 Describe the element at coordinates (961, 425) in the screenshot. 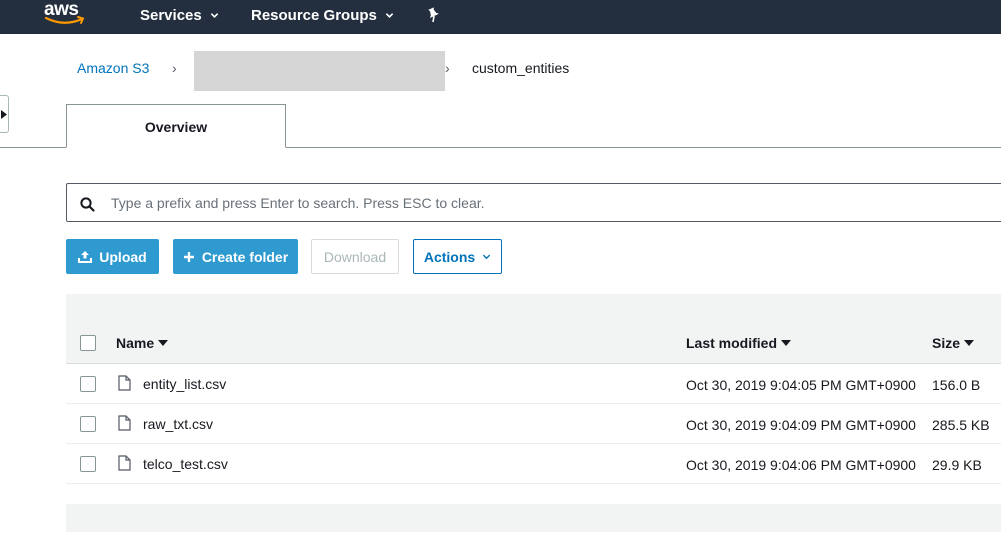

I see `file-size: 285.5 KB` at that location.